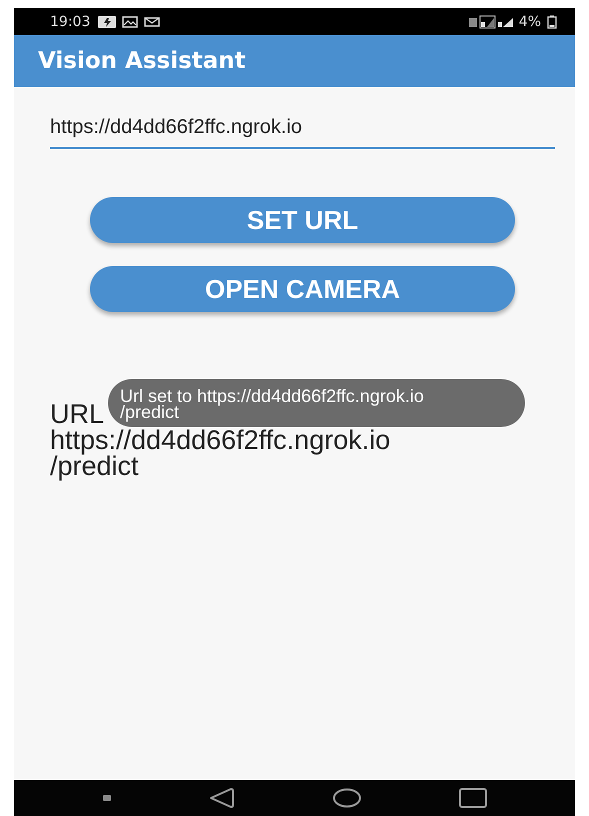 The width and height of the screenshot is (589, 816). I want to click on image-icon, so click(130, 22).